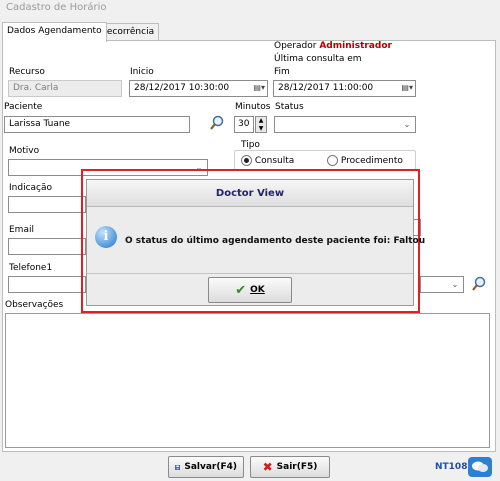  Describe the element at coordinates (178, 467) in the screenshot. I see `save-icon` at that location.